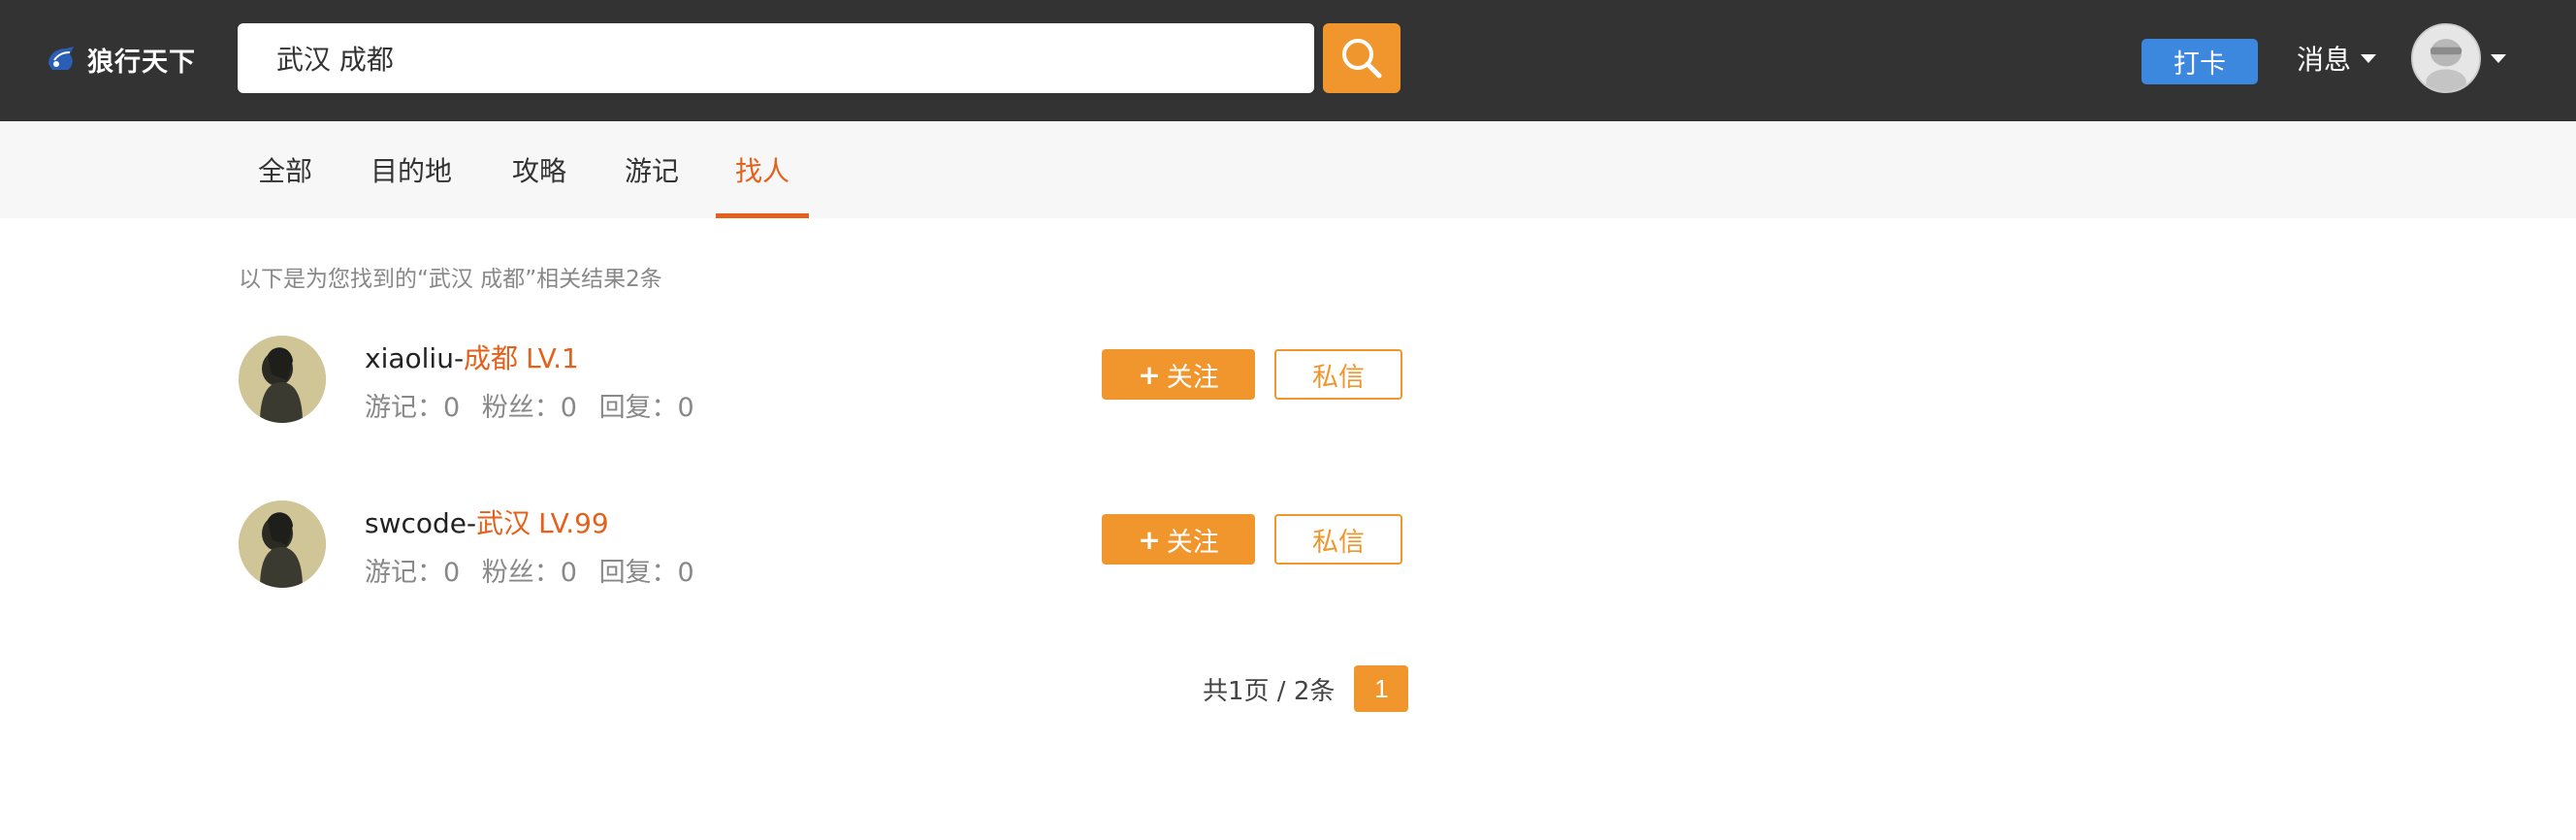 This screenshot has height=840, width=2576. I want to click on user-name: xiaoliu-, so click(414, 358).